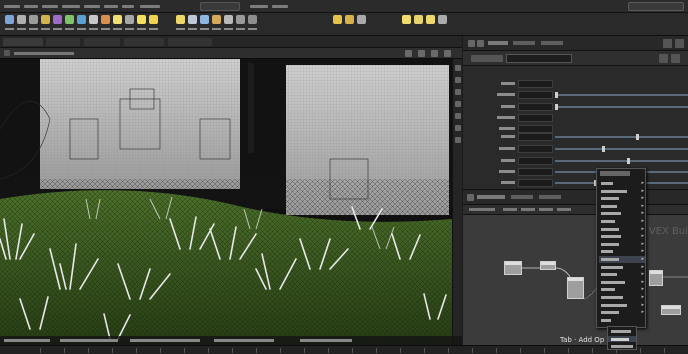 The height and width of the screenshot is (354, 688). What do you see at coordinates (675, 58) in the screenshot?
I see `help-icon` at bounding box center [675, 58].